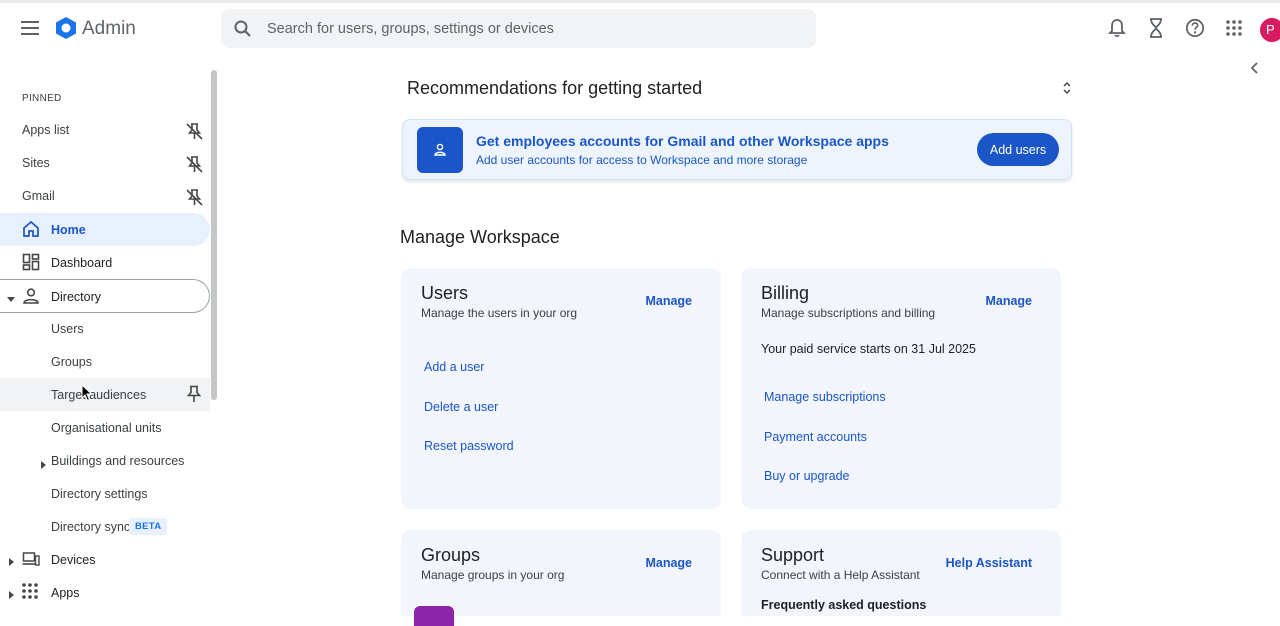 Image resolution: width=1280 pixels, height=626 pixels. I want to click on sidebar-item-target-audiences: Target audiences, so click(105, 394).